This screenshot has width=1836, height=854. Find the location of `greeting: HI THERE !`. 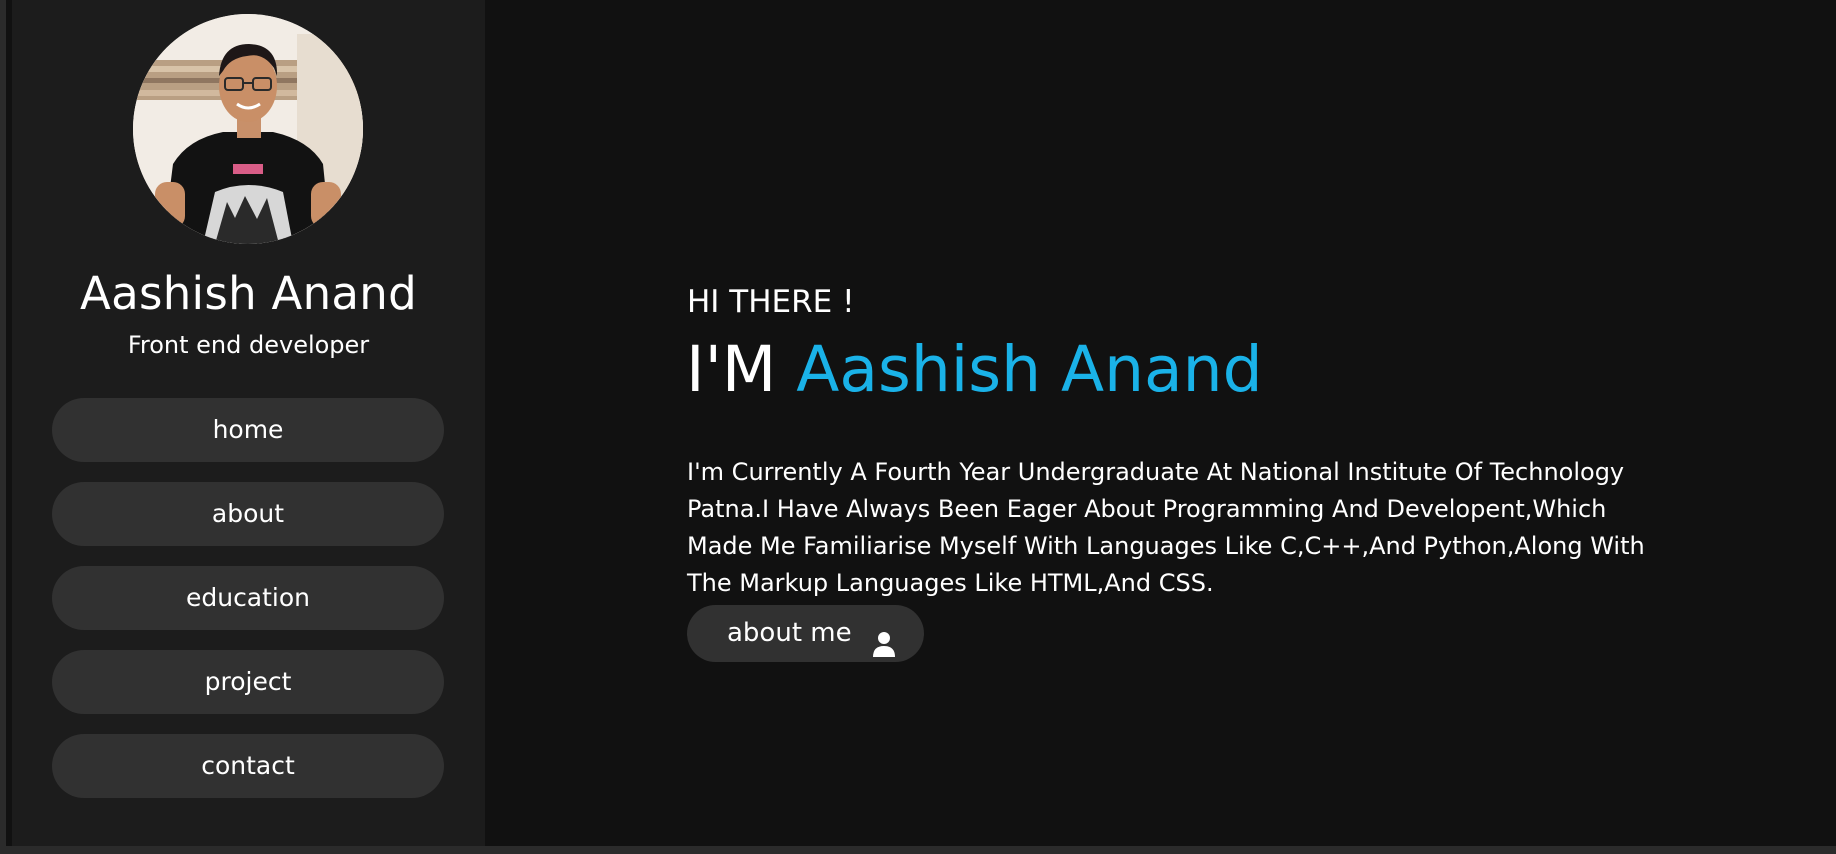

greeting: HI THERE ! is located at coordinates (771, 302).